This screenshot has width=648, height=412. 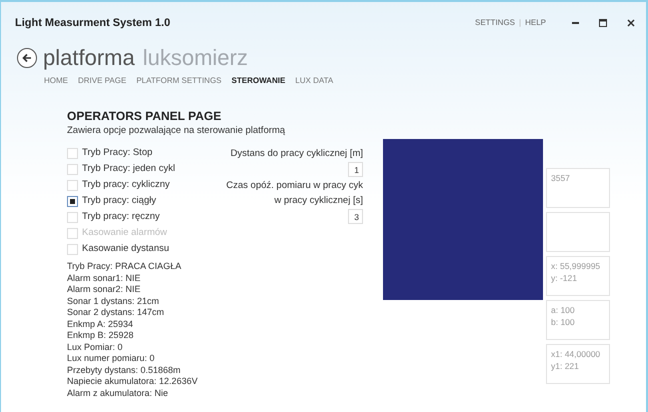 I want to click on readout-text: a: 100, so click(x=563, y=310).